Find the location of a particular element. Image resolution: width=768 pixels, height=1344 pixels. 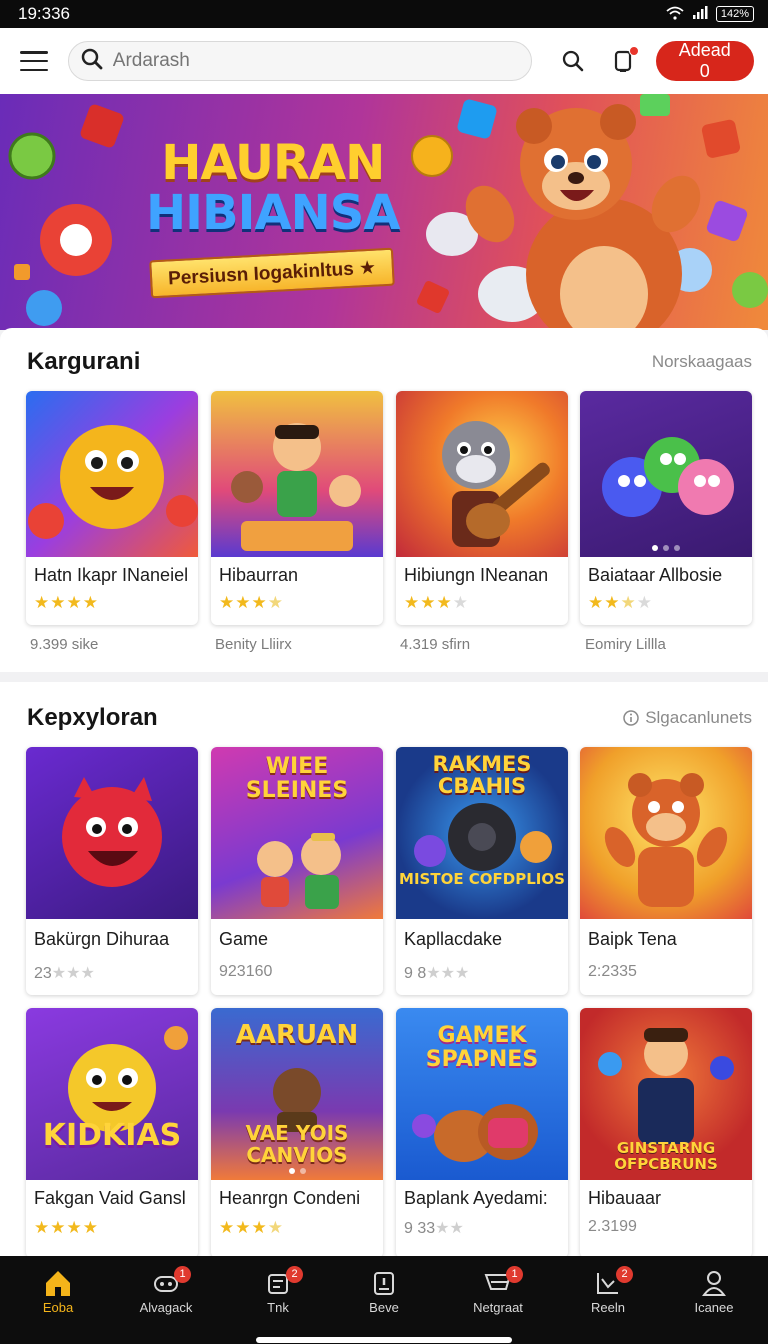

game-card: GINSTARNG OFPCBRUNS Hibauaar 2.3199 is located at coordinates (666, 1133).